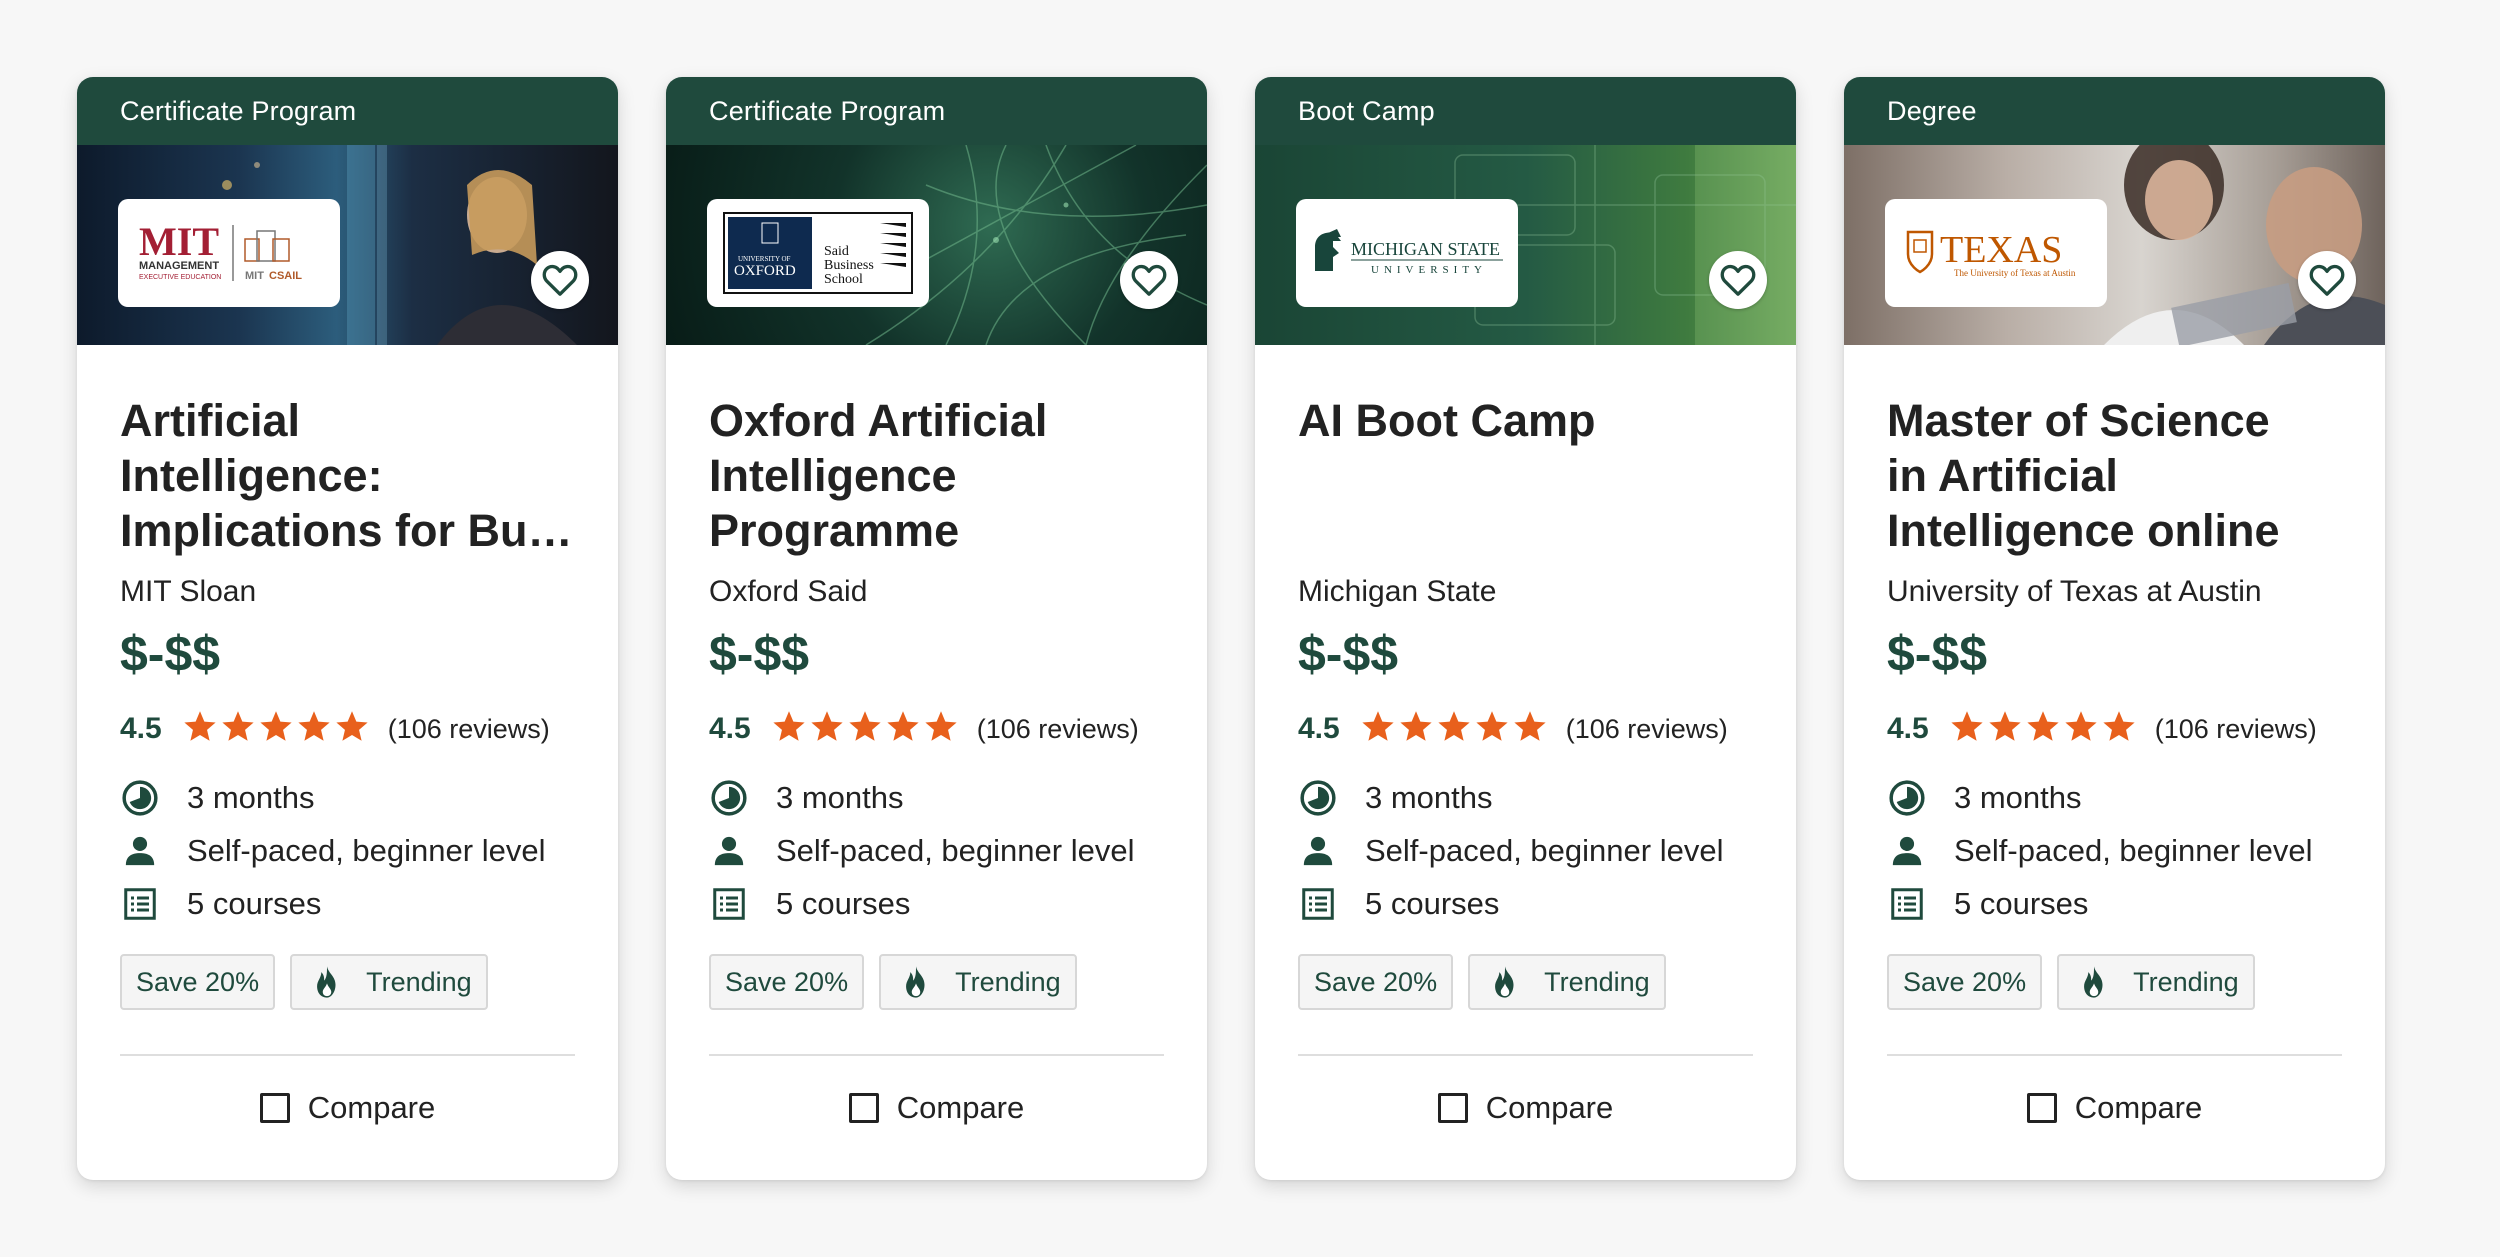 The image size is (2500, 1257). What do you see at coordinates (188, 591) in the screenshot?
I see `provider-name: MIT Sloan` at bounding box center [188, 591].